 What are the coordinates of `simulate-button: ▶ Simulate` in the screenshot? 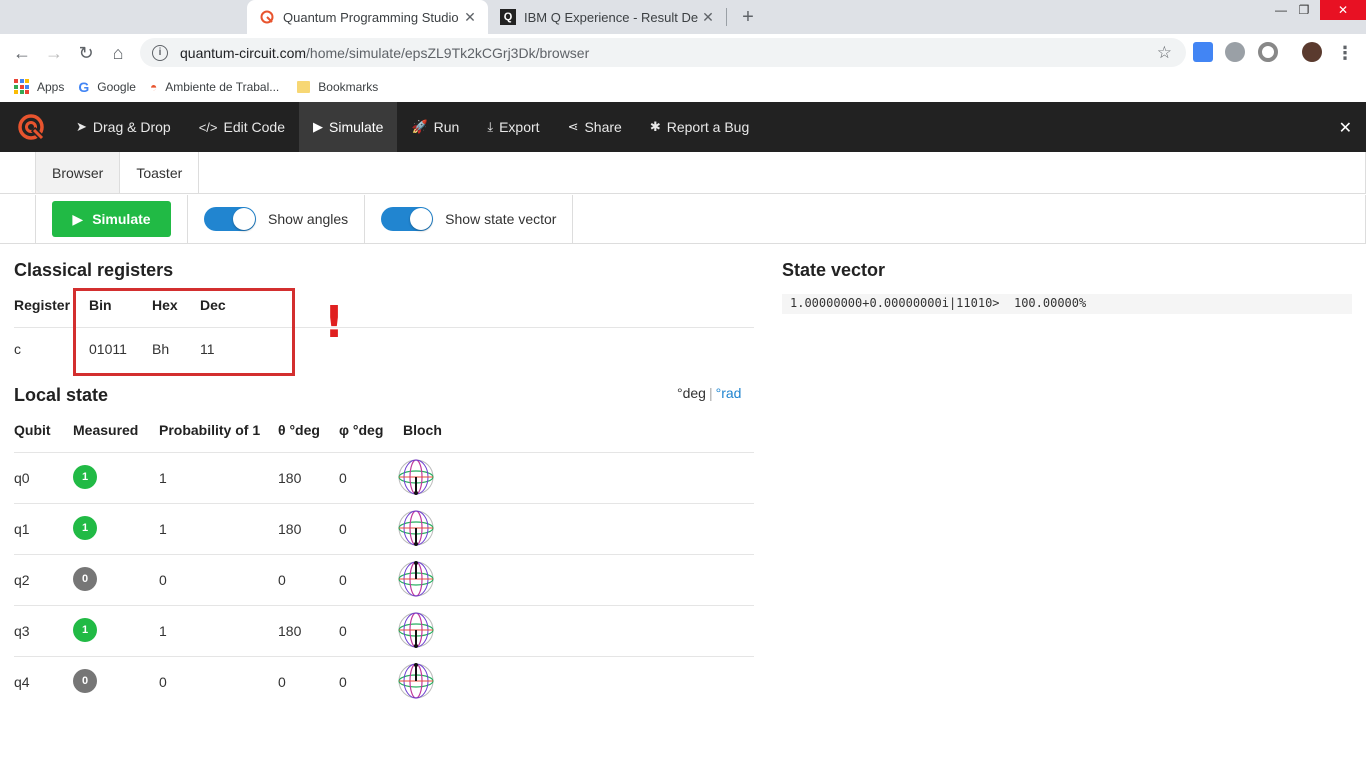 It's located at (111, 219).